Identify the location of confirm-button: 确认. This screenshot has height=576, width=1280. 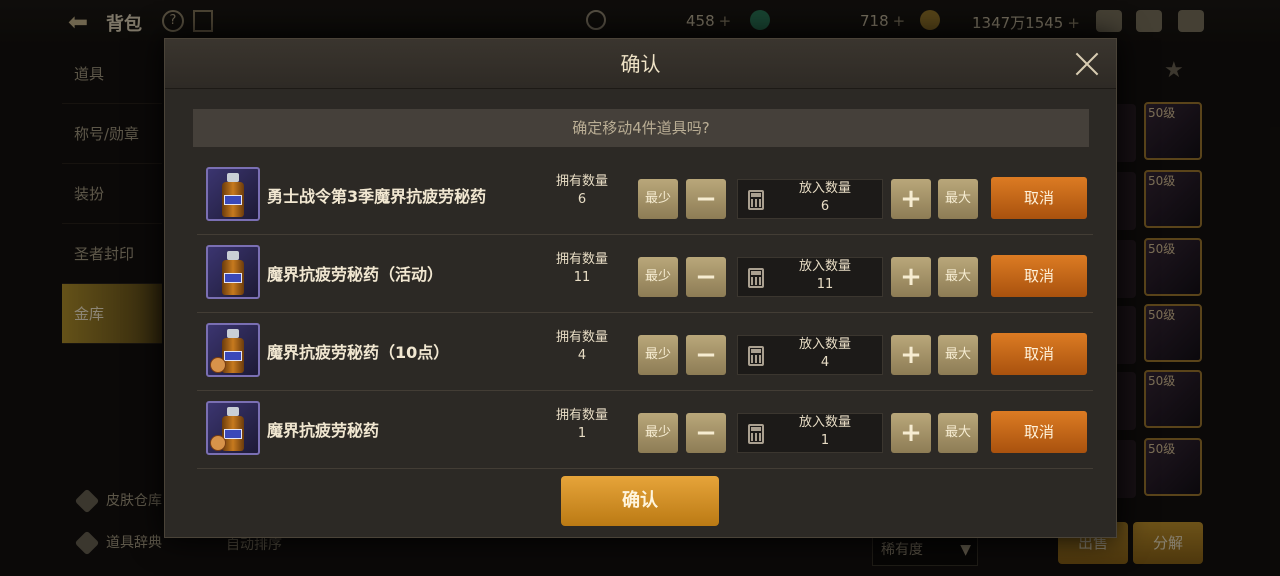
(640, 501).